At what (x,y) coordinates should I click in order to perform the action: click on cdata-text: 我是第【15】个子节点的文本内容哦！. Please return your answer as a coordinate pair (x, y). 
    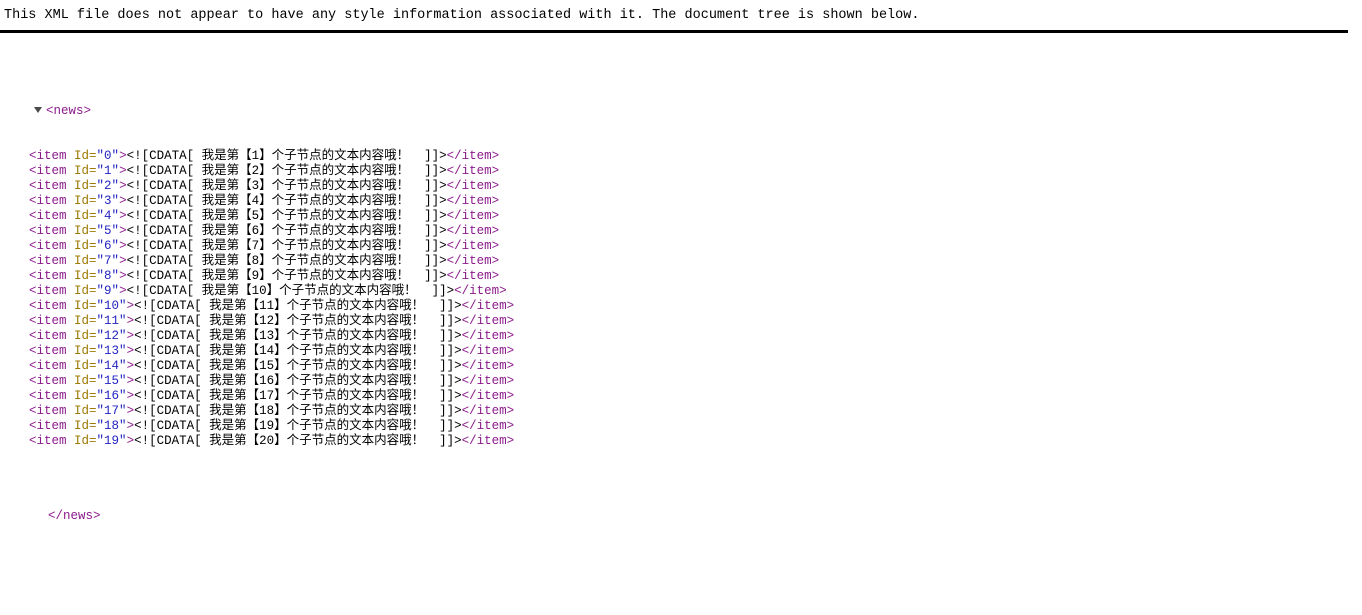
    Looking at the image, I should click on (320, 366).